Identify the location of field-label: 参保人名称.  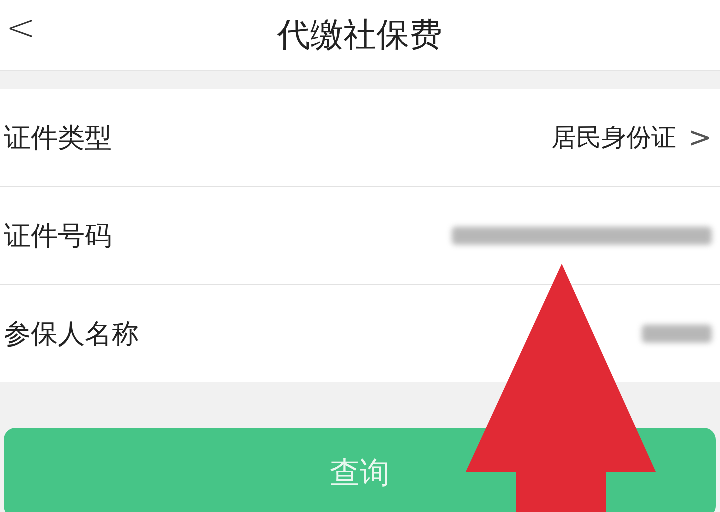
(71, 335).